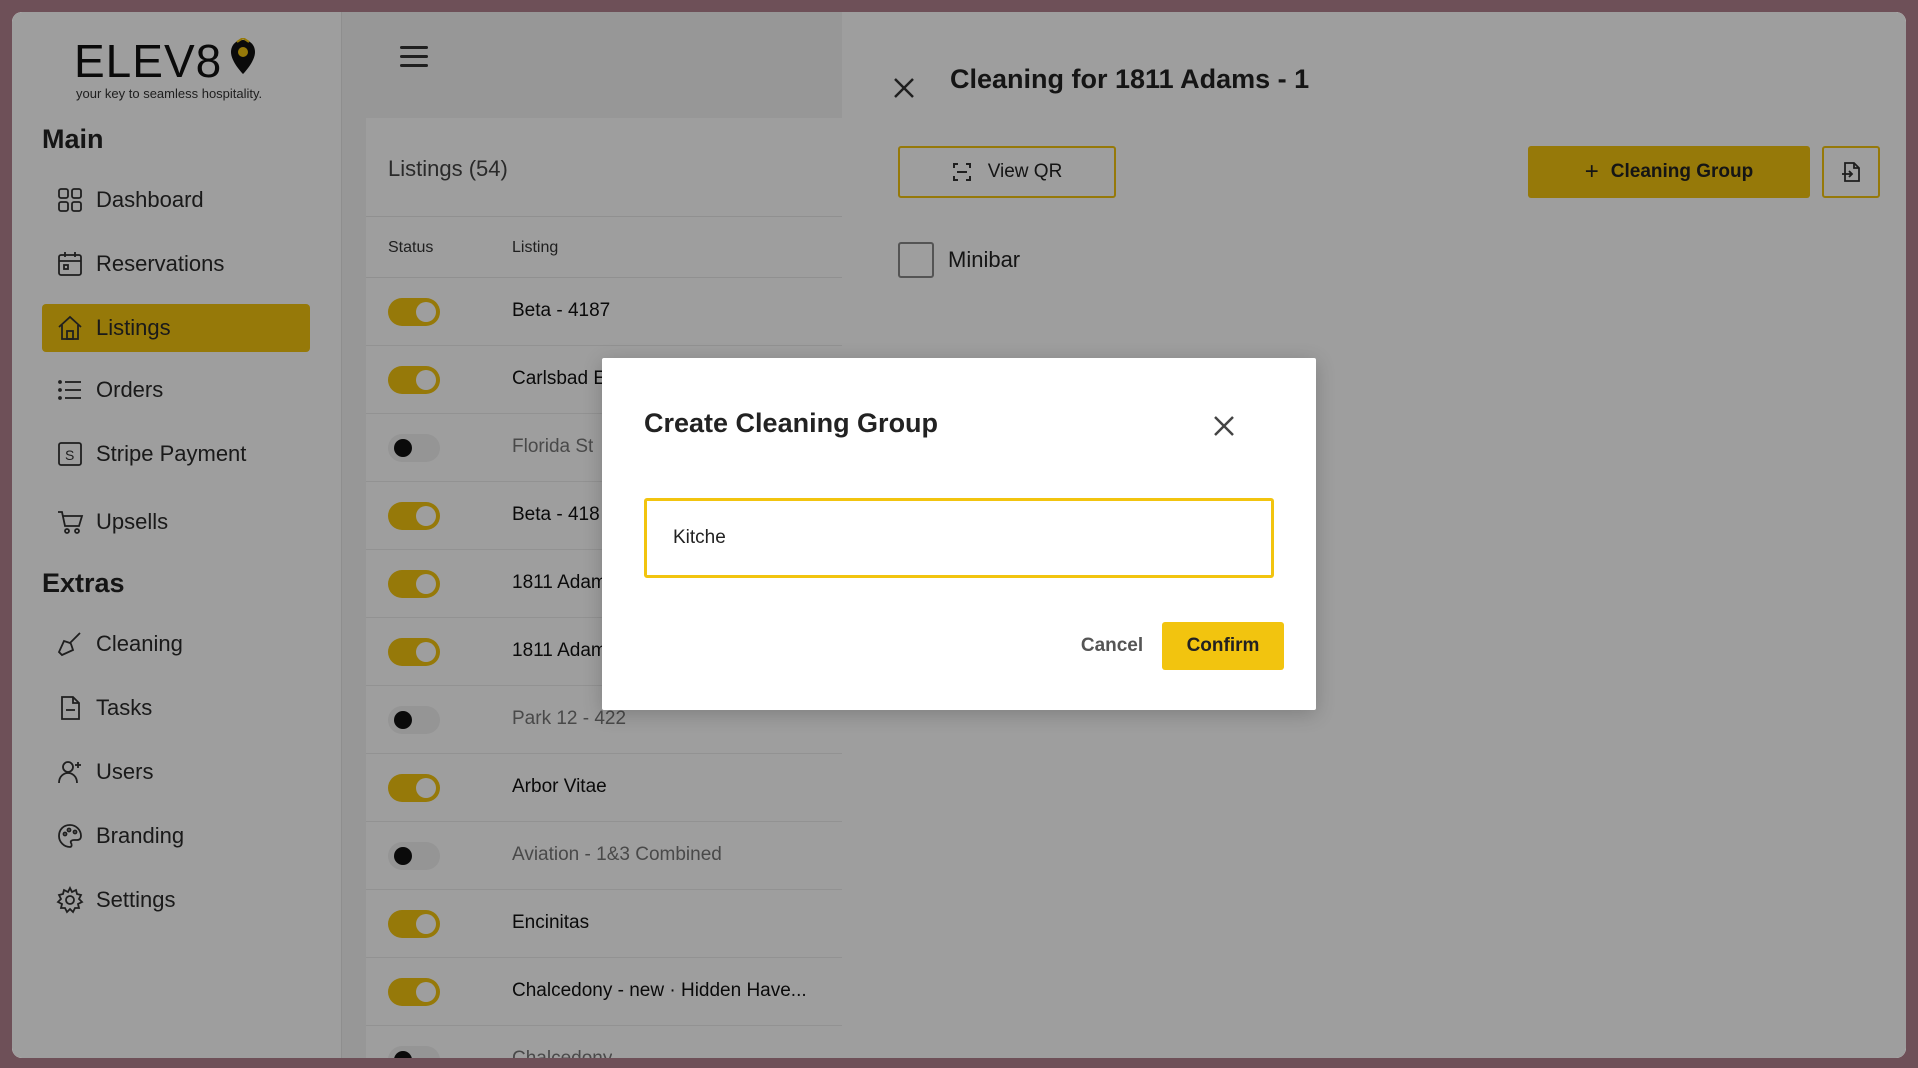  I want to click on create-cleaning-group-dialog: Create Cleaning Group Cancel Confirm, so click(959, 534).